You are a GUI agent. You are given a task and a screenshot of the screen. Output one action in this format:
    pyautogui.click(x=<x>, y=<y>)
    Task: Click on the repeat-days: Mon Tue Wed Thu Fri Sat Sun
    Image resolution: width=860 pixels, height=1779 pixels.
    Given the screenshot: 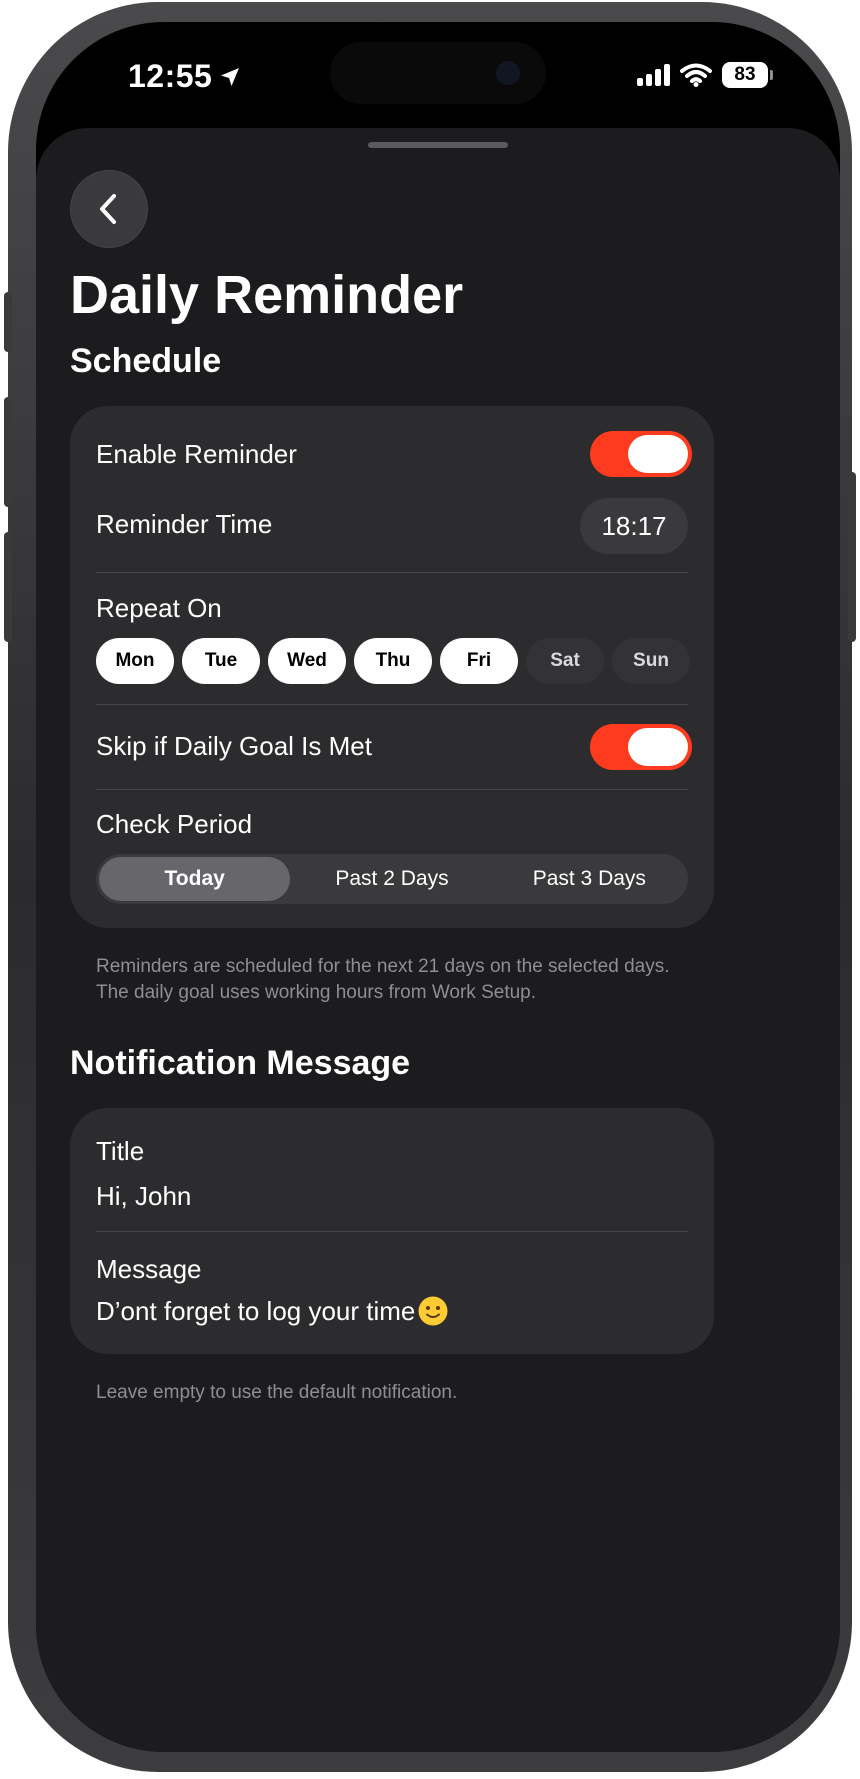 What is the action you would take?
    pyautogui.click(x=393, y=661)
    